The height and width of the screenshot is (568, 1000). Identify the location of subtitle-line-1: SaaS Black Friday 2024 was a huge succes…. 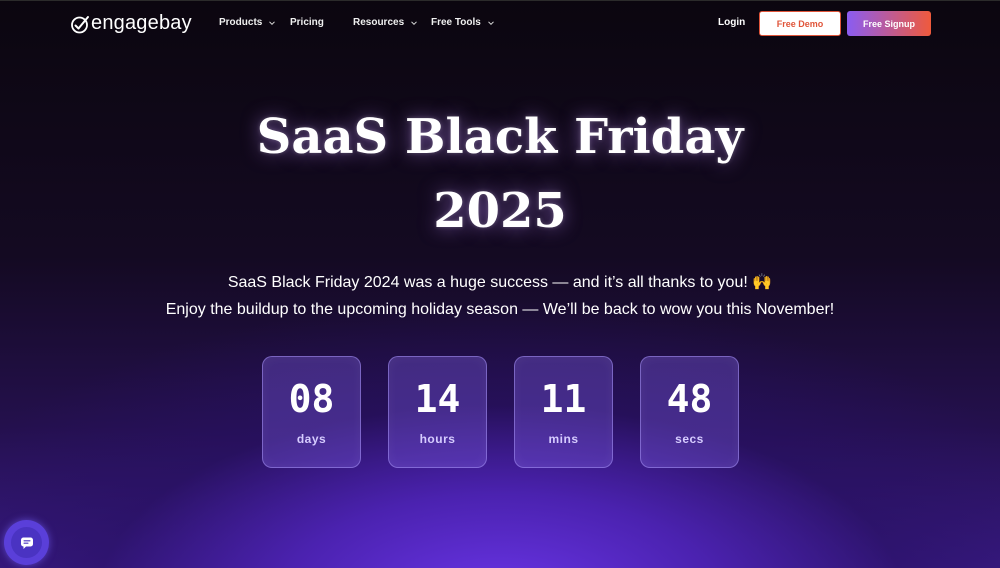
(500, 282).